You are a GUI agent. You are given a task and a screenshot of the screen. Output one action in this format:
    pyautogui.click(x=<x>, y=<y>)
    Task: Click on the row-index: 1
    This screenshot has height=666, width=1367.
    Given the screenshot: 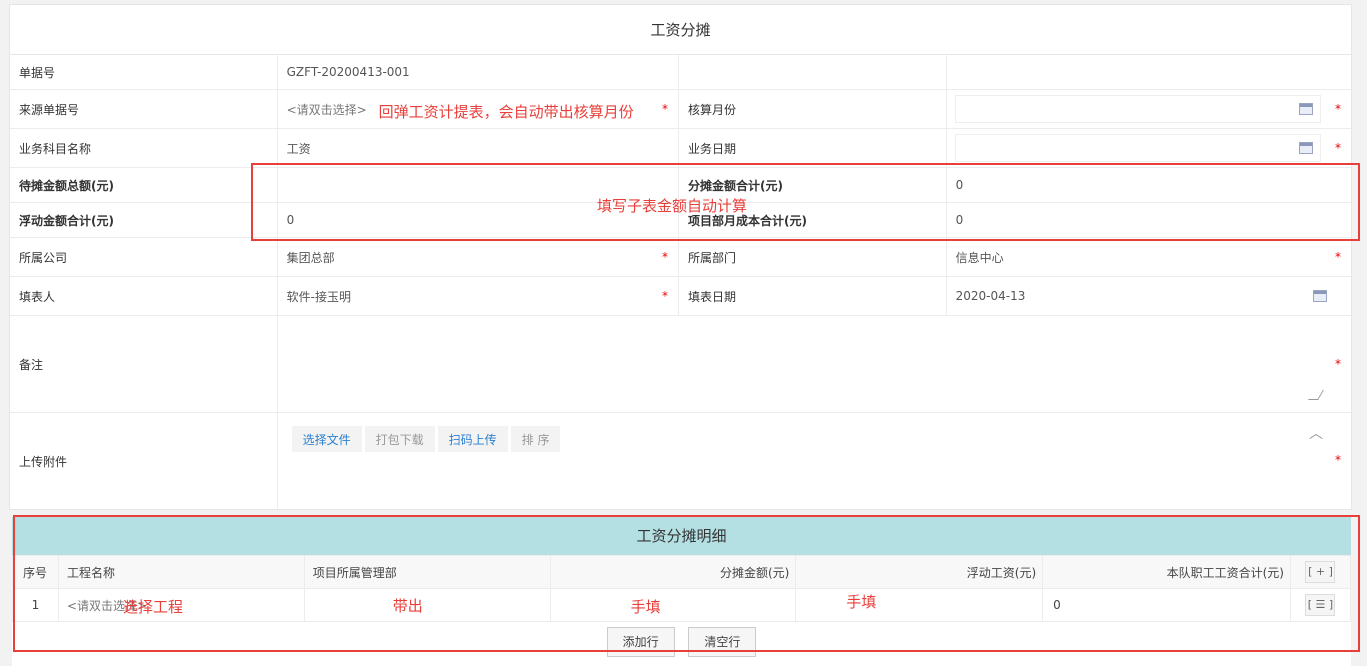 What is the action you would take?
    pyautogui.click(x=35, y=605)
    